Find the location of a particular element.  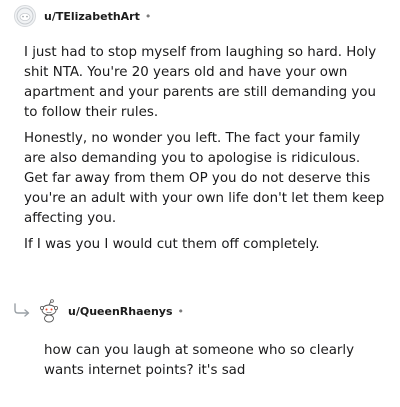

reply-header: u/QueenRhaenys • is located at coordinates (111, 311).